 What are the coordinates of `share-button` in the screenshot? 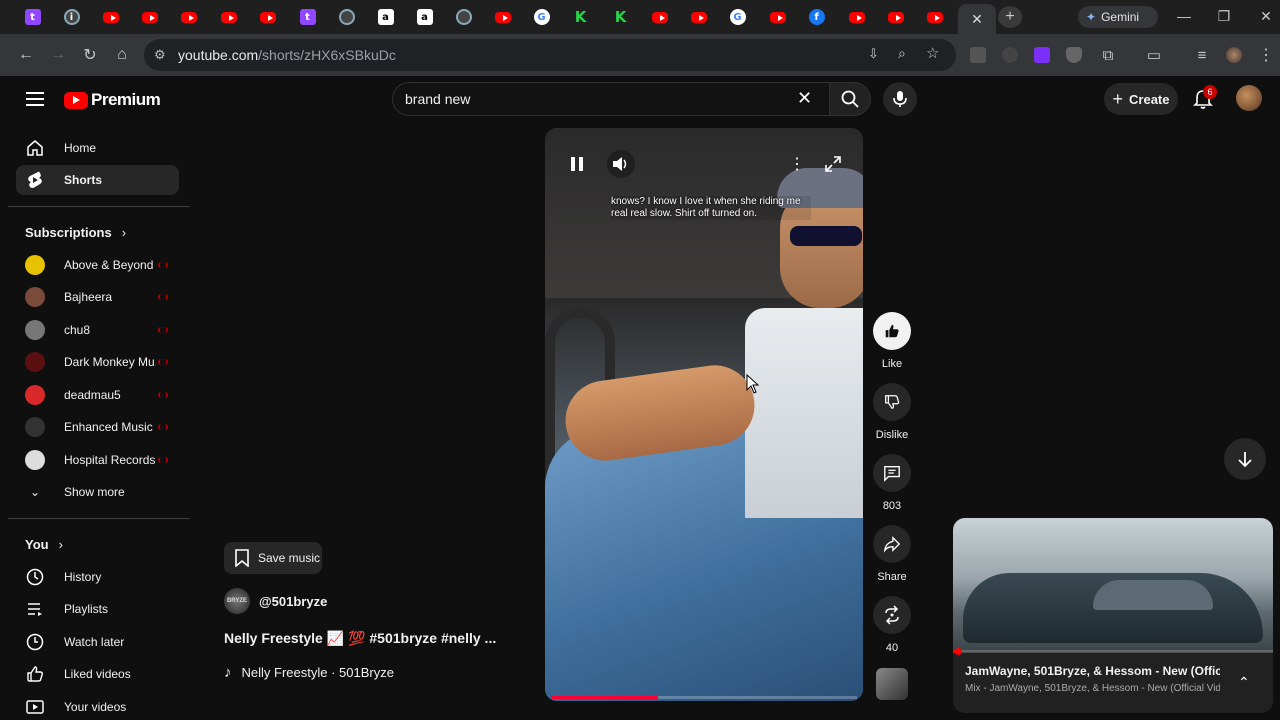 It's located at (892, 544).